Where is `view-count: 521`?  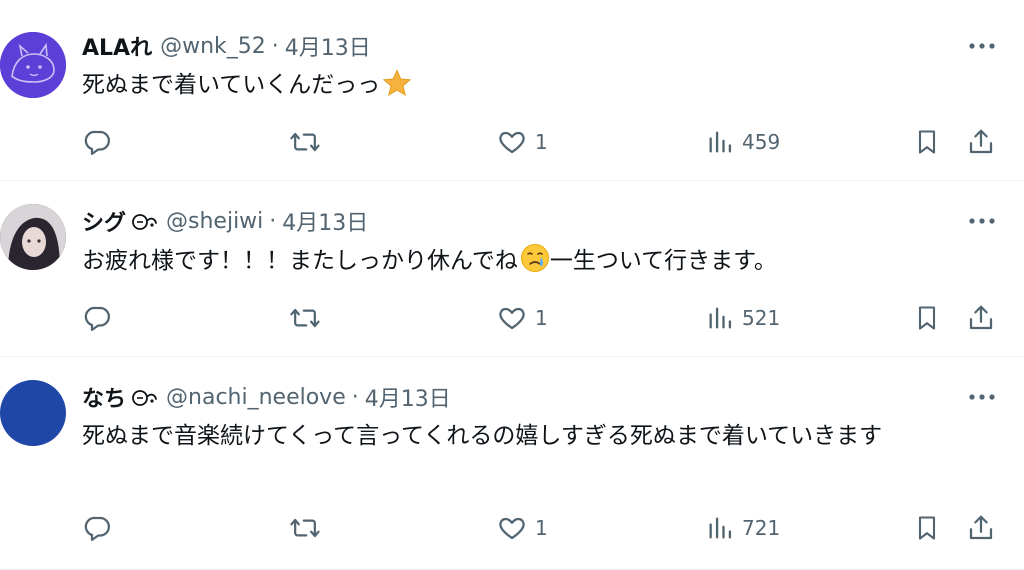 view-count: 521 is located at coordinates (761, 318).